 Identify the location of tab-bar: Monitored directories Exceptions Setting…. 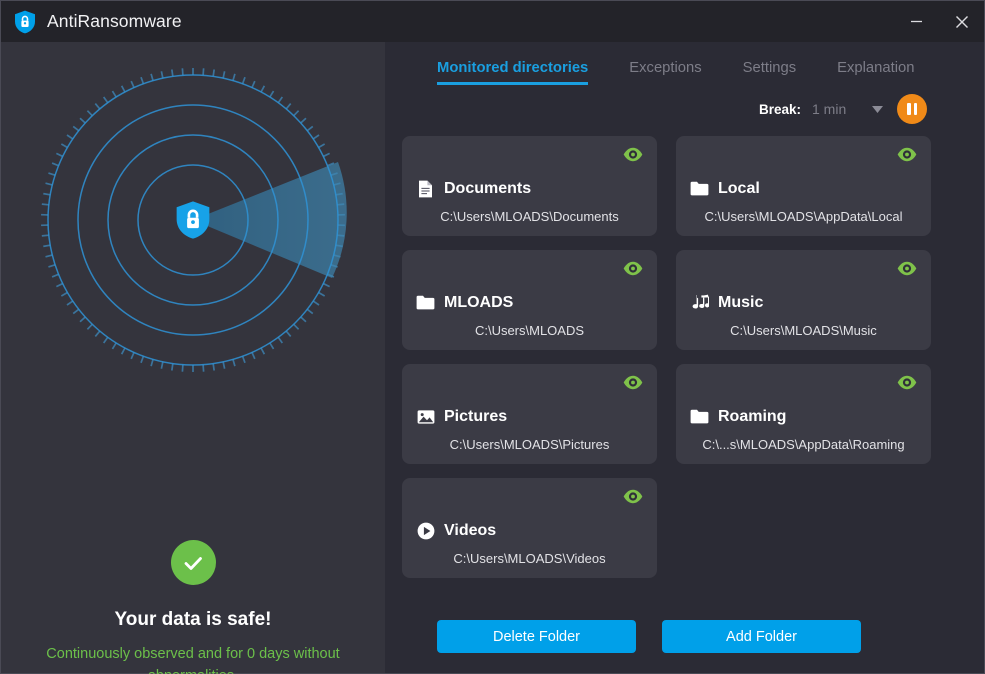
(684, 63).